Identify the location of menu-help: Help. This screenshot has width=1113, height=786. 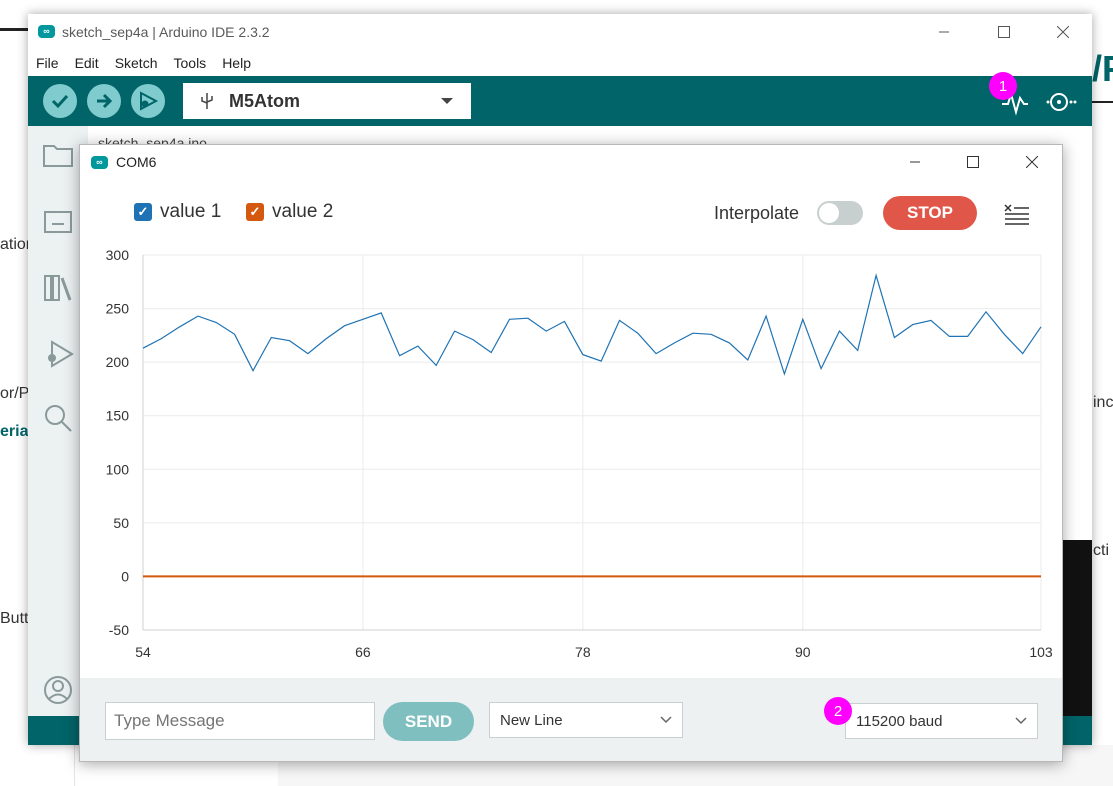
(236, 63).